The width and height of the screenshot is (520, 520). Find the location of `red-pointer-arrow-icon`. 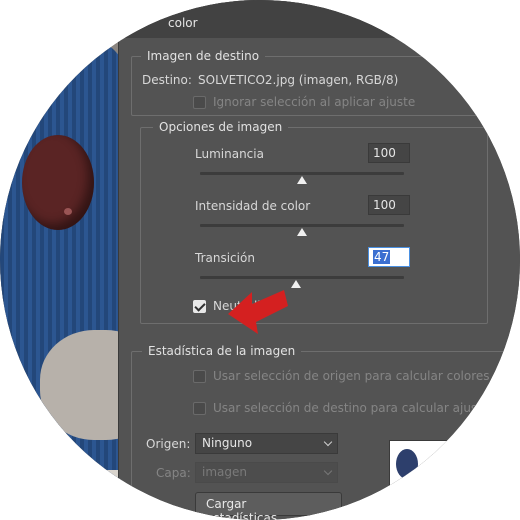

red-pointer-arrow-icon is located at coordinates (258, 312).